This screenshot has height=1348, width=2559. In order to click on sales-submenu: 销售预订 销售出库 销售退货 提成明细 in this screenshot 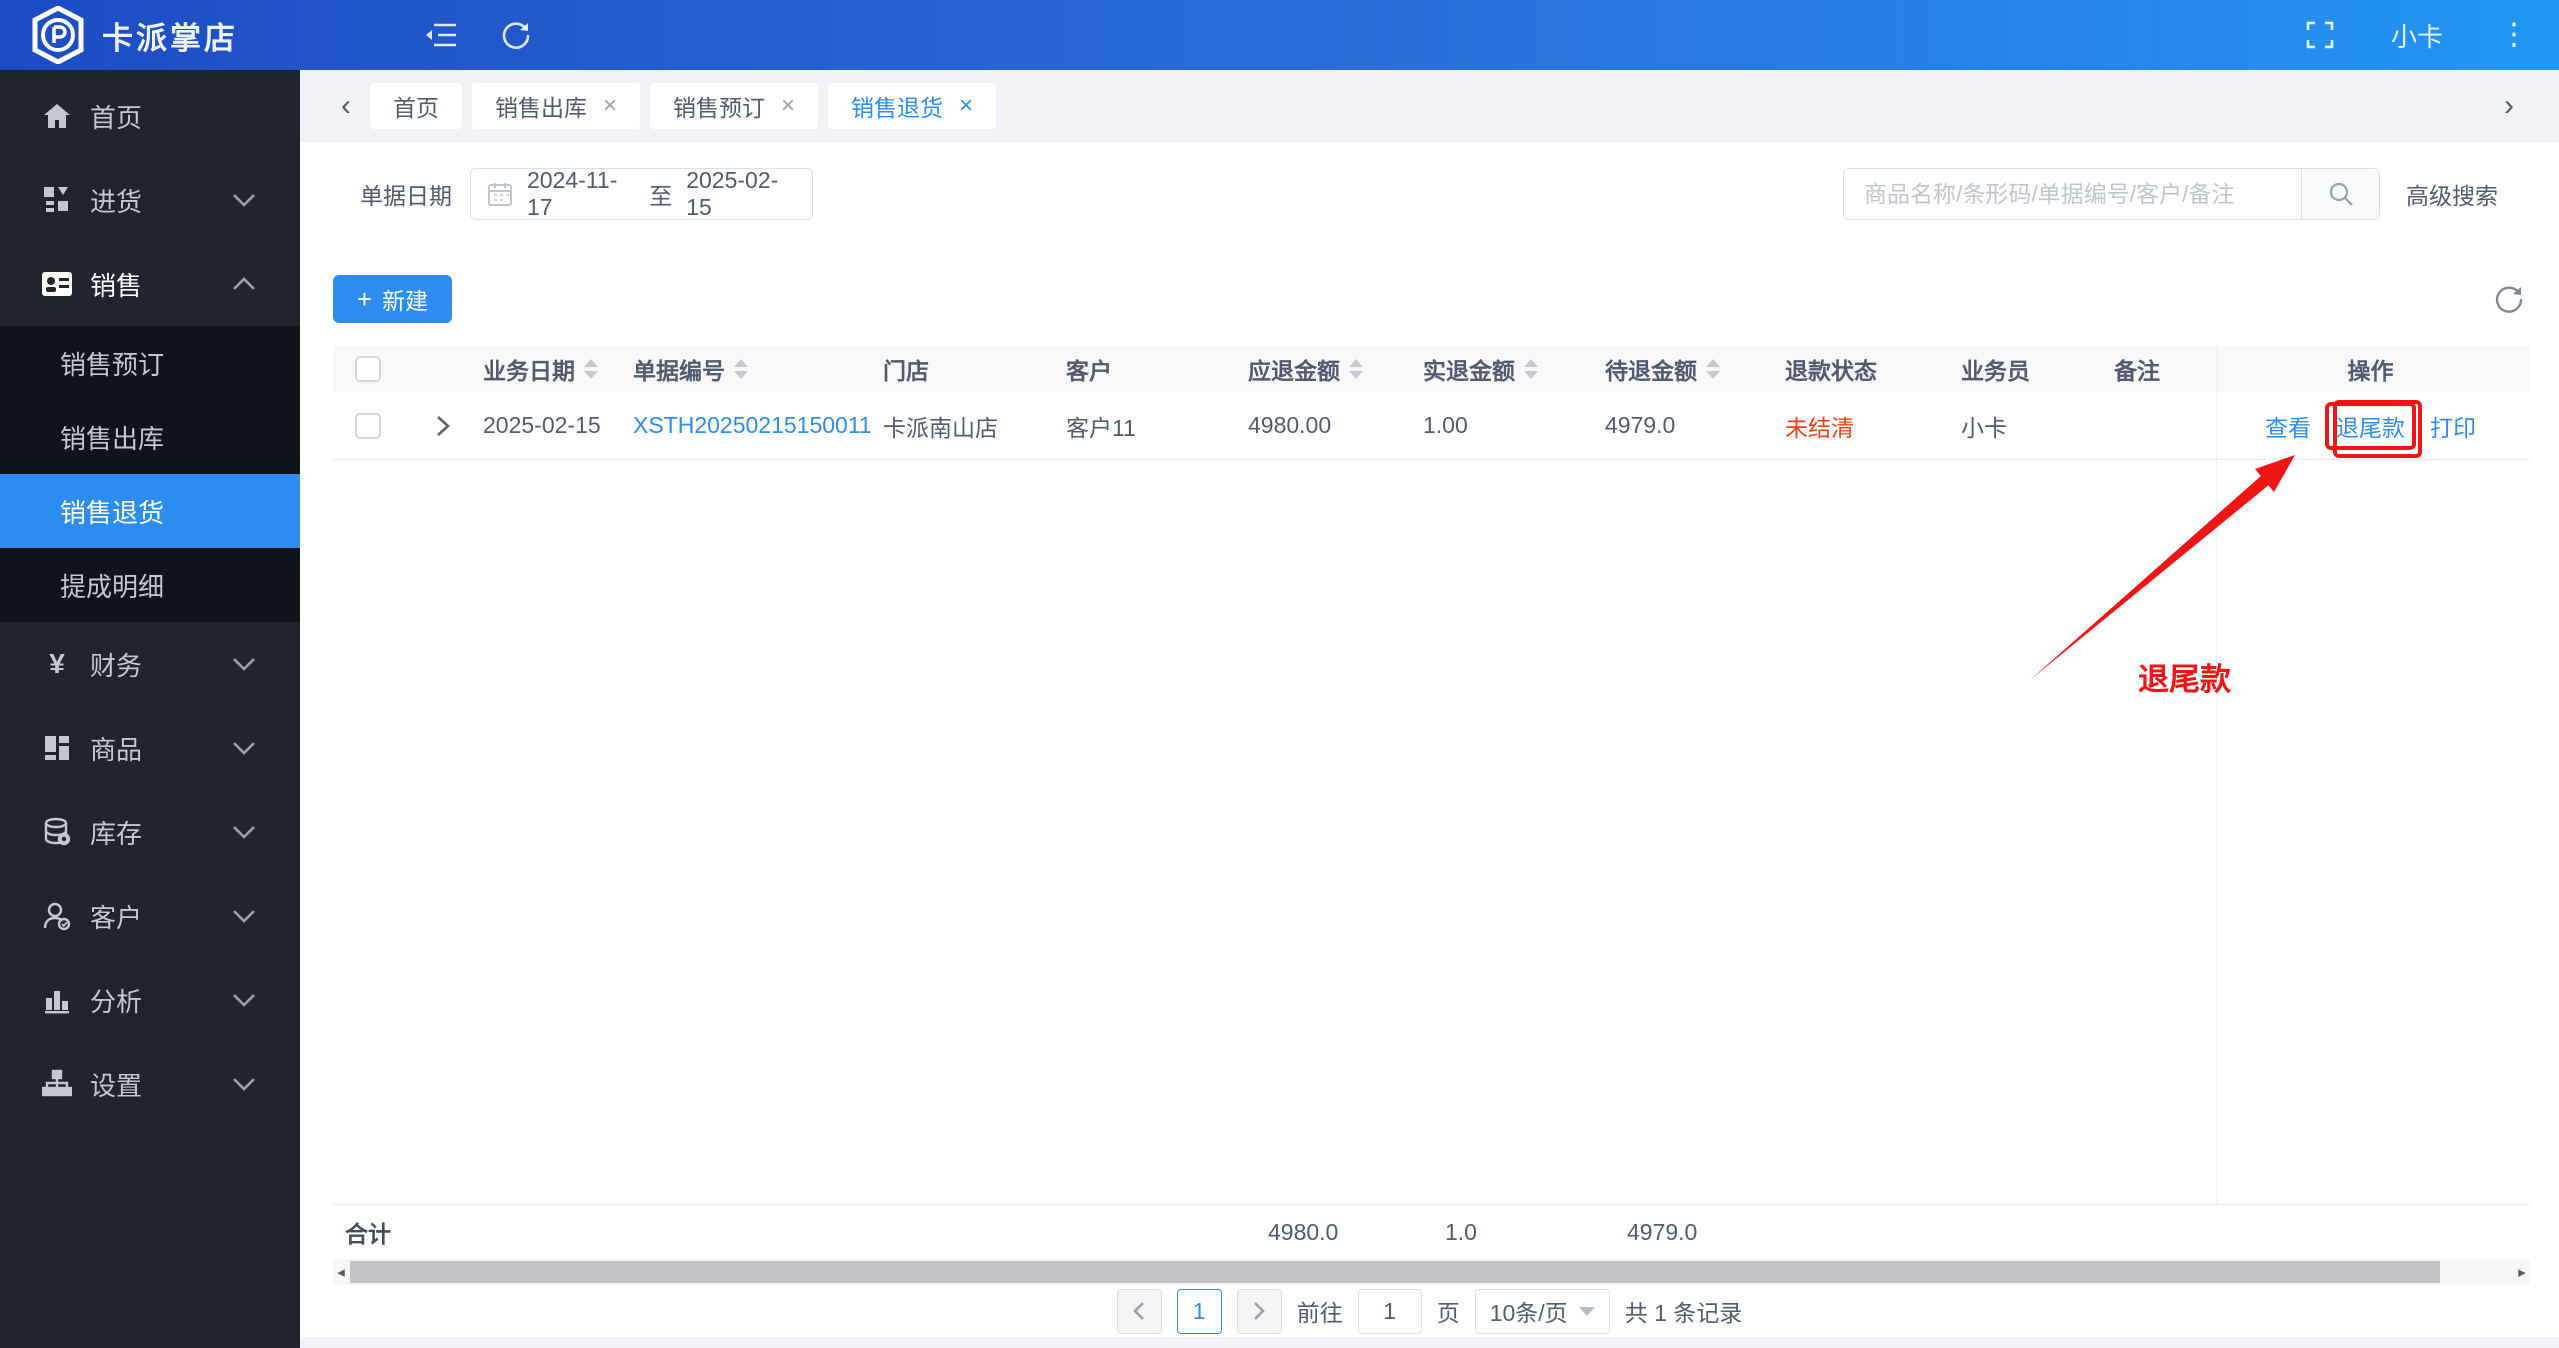, I will do `click(150, 474)`.